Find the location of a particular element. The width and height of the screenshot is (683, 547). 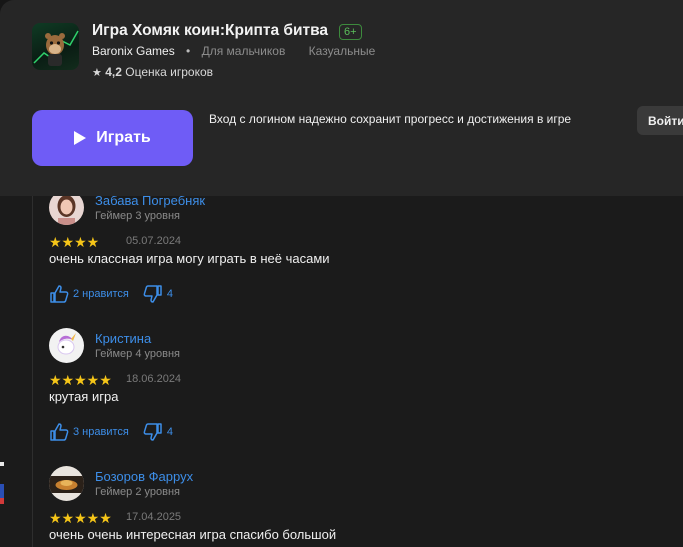

review-date: 05.07.2024 is located at coordinates (154, 241).